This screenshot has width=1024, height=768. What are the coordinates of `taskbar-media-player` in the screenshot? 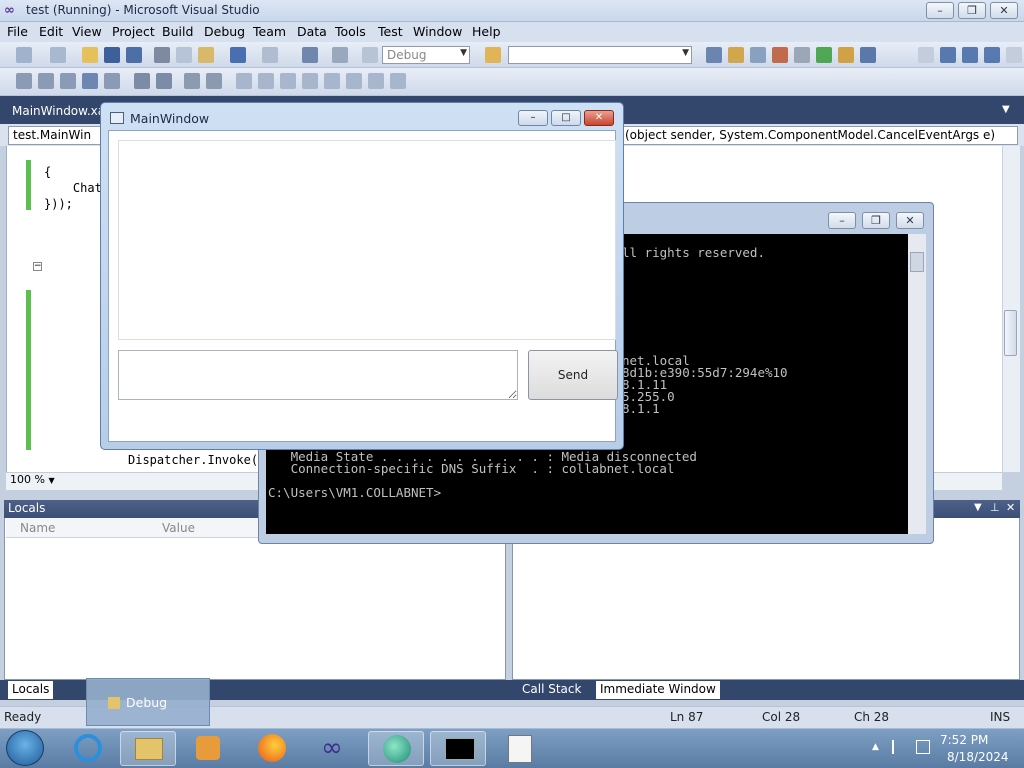 It's located at (208, 748).